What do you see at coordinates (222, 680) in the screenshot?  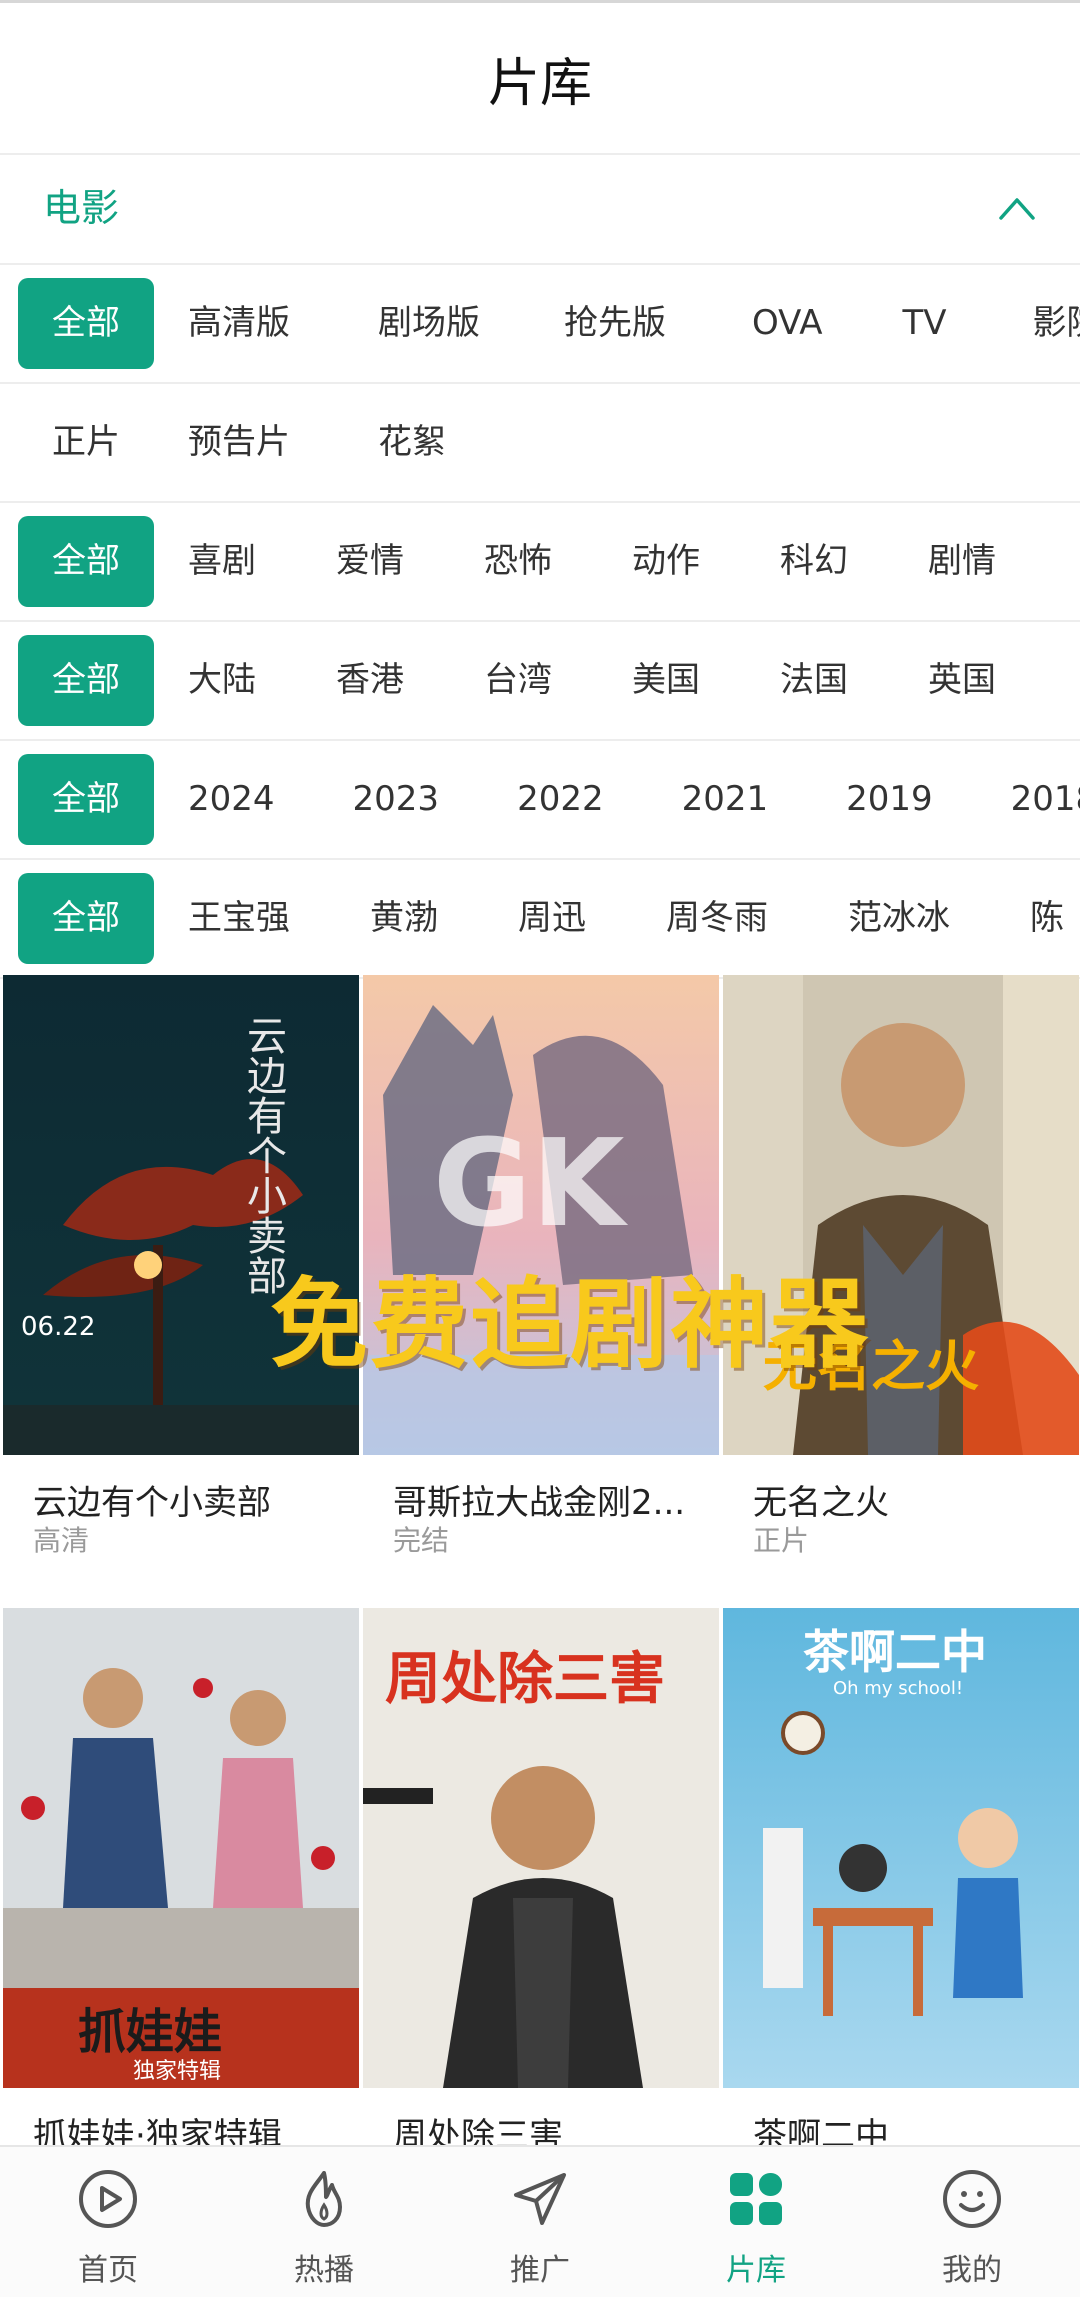 I see `filter-chip: 大陆` at bounding box center [222, 680].